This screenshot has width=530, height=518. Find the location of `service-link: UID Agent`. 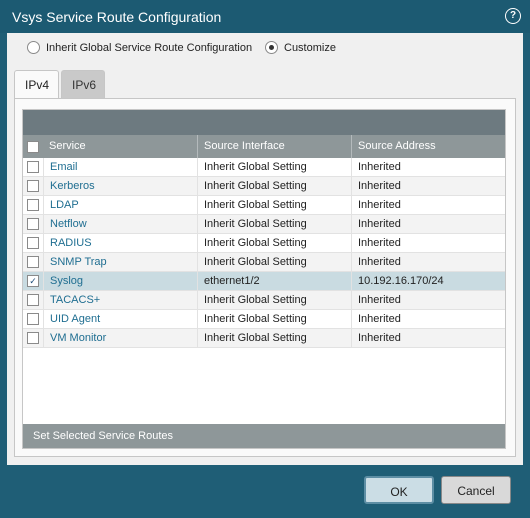

service-link: UID Agent is located at coordinates (120, 319).